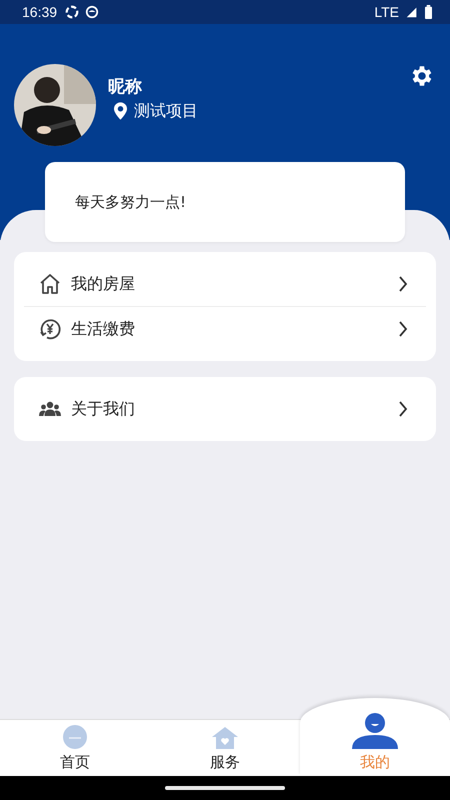 Image resolution: width=450 pixels, height=800 pixels. I want to click on sync-icon, so click(72, 12).